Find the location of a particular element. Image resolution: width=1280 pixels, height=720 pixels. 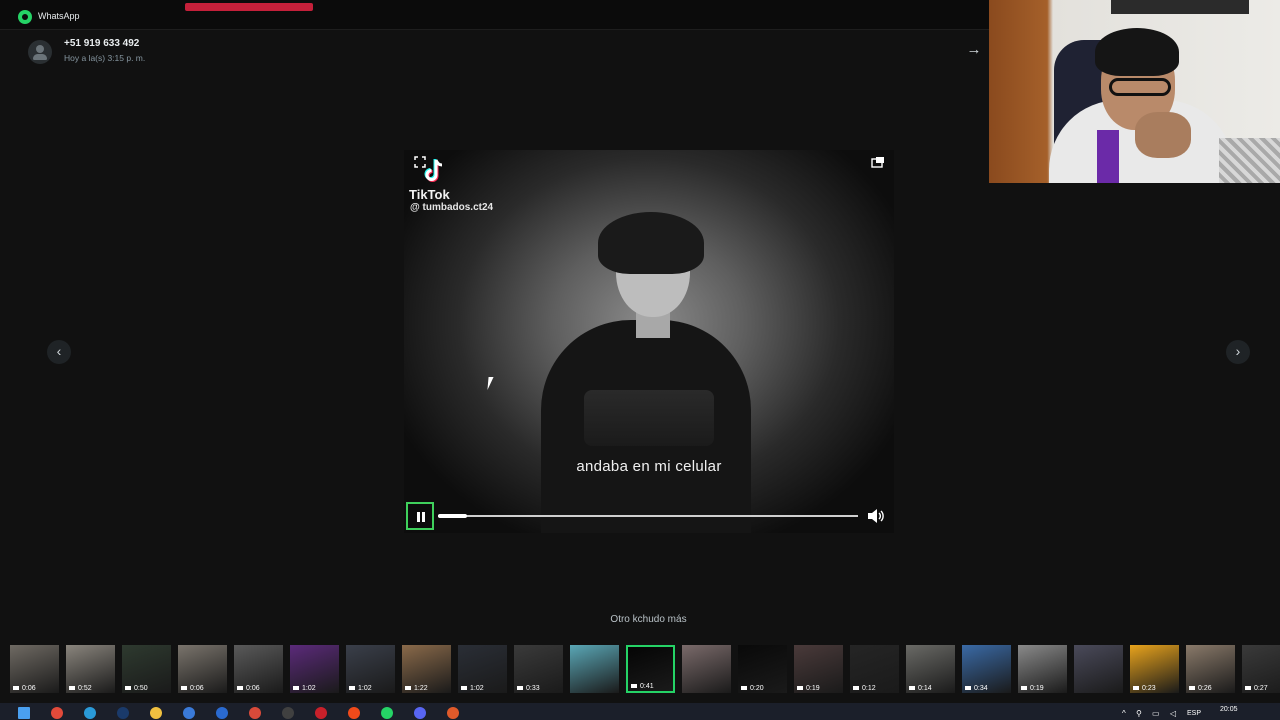

windows-start-icon is located at coordinates (24, 713).